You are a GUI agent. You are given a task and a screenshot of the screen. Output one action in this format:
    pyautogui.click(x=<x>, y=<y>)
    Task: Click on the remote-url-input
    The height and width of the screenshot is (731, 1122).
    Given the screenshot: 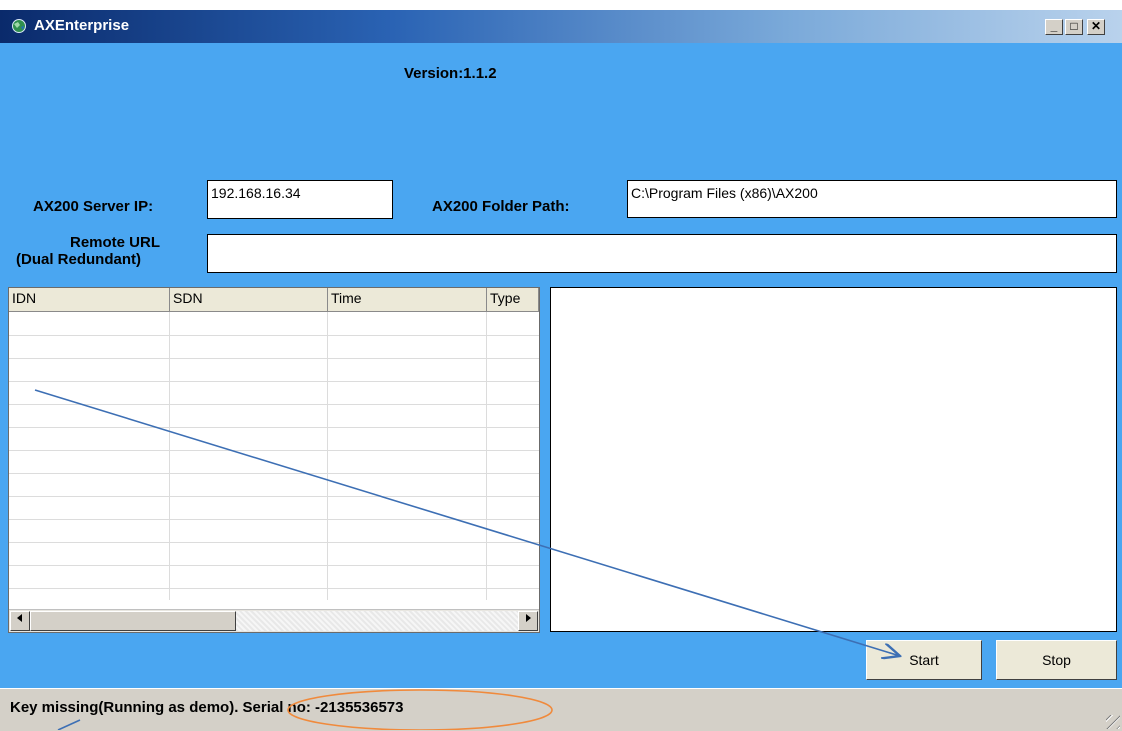 What is the action you would take?
    pyautogui.click(x=662, y=253)
    